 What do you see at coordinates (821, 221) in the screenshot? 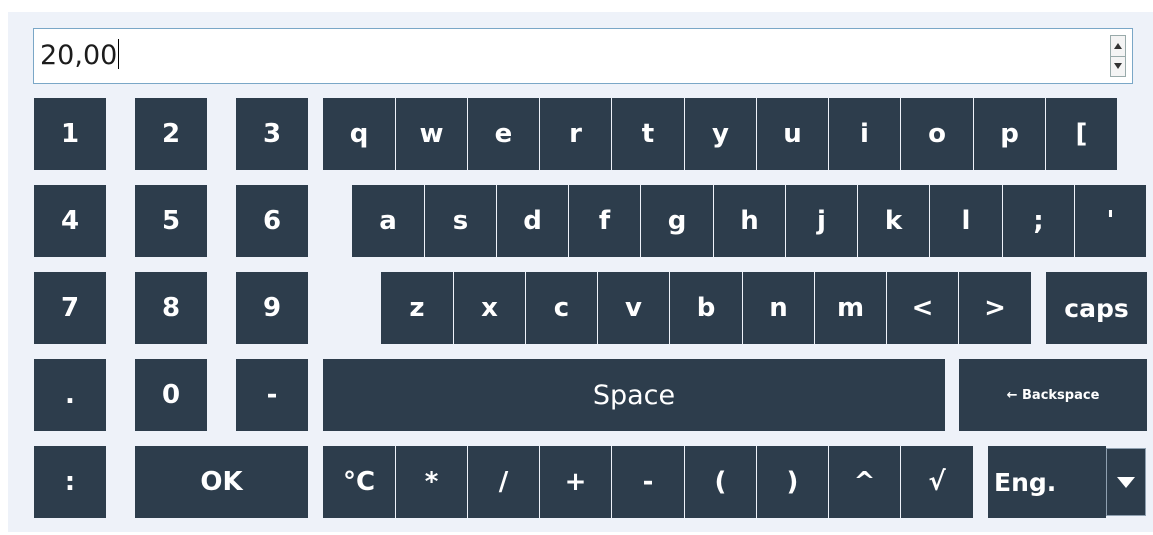
I see `key-j: j` at bounding box center [821, 221].